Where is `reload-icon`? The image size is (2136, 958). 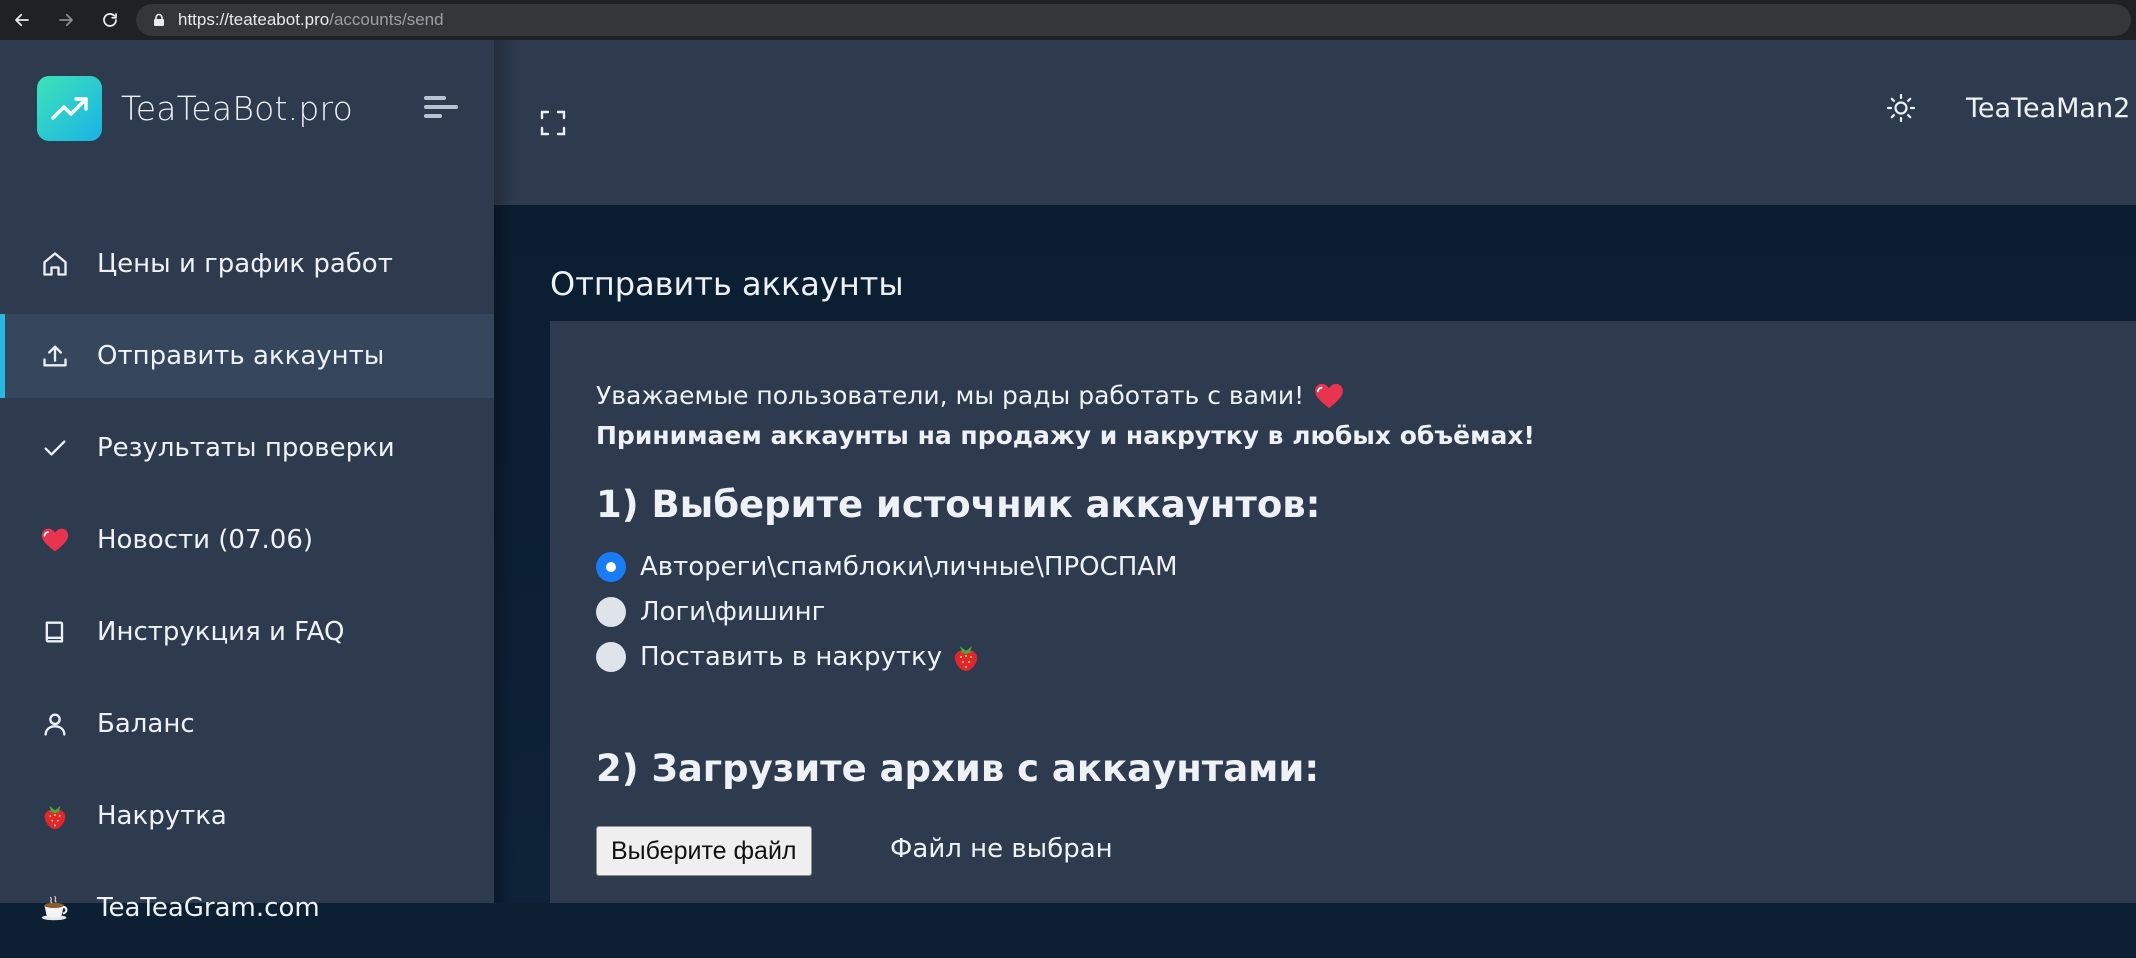 reload-icon is located at coordinates (110, 20).